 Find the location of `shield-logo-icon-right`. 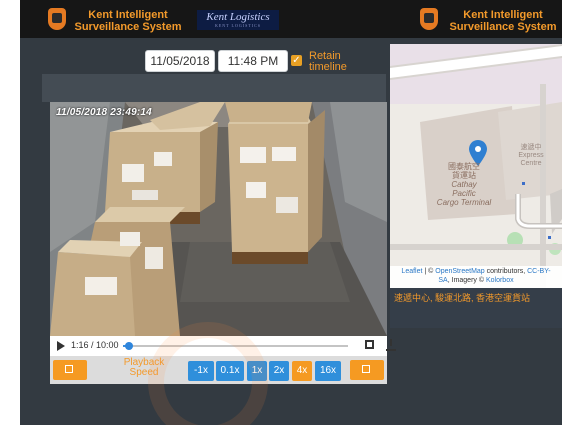

shield-logo-icon-right is located at coordinates (429, 19).